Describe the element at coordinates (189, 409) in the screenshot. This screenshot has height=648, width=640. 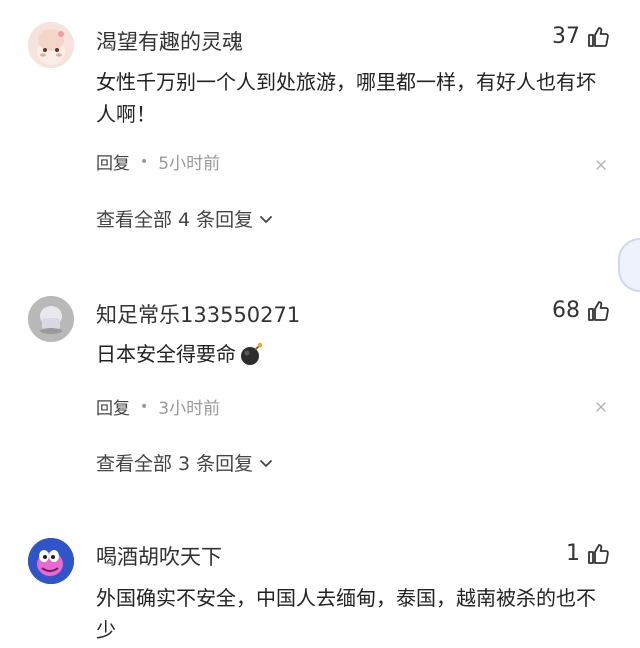
I see `timestamp: 3小时前` at that location.